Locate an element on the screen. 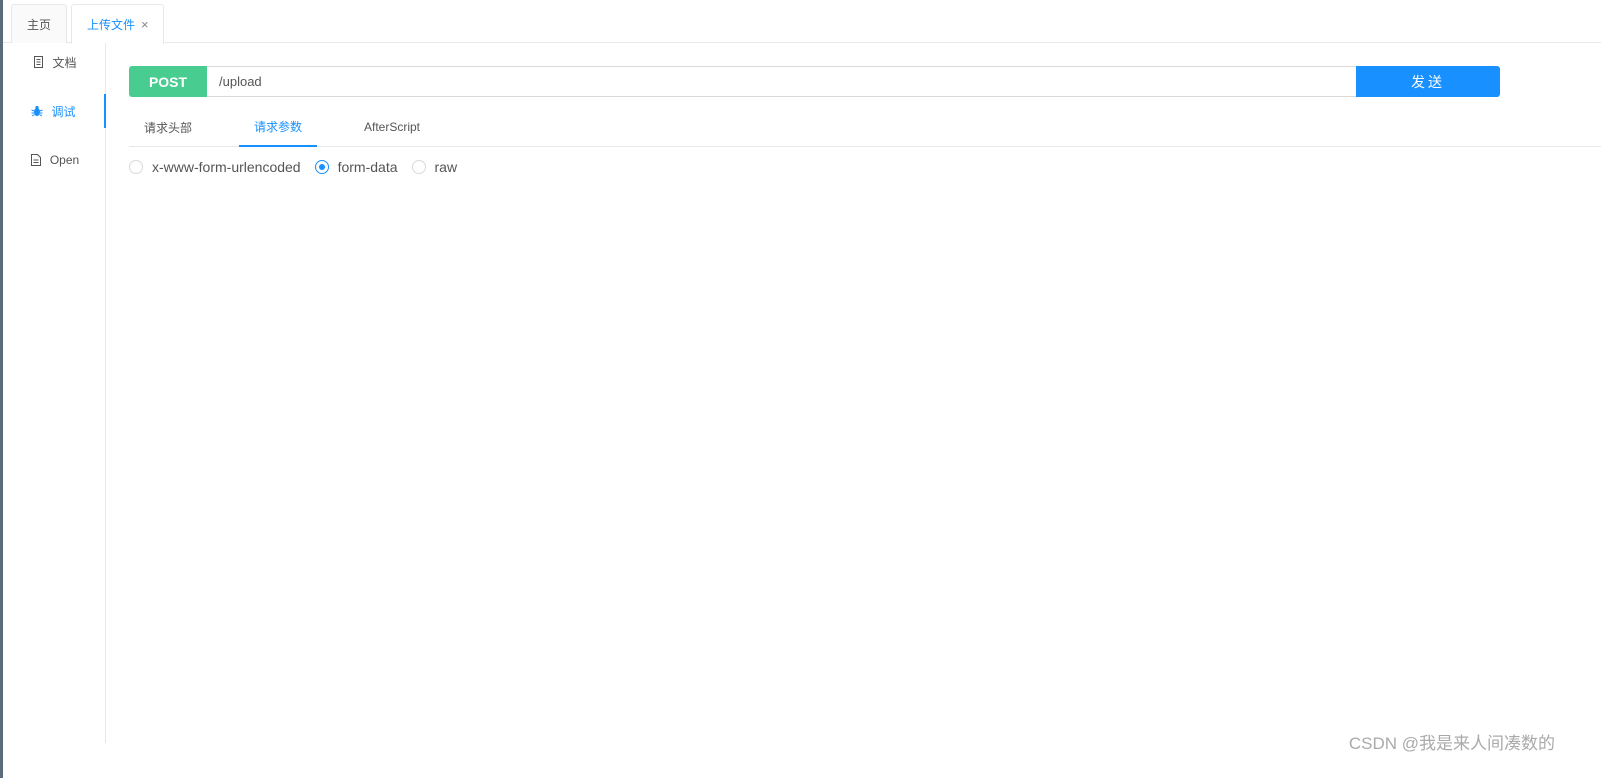  tab-home: 主页 is located at coordinates (39, 23).